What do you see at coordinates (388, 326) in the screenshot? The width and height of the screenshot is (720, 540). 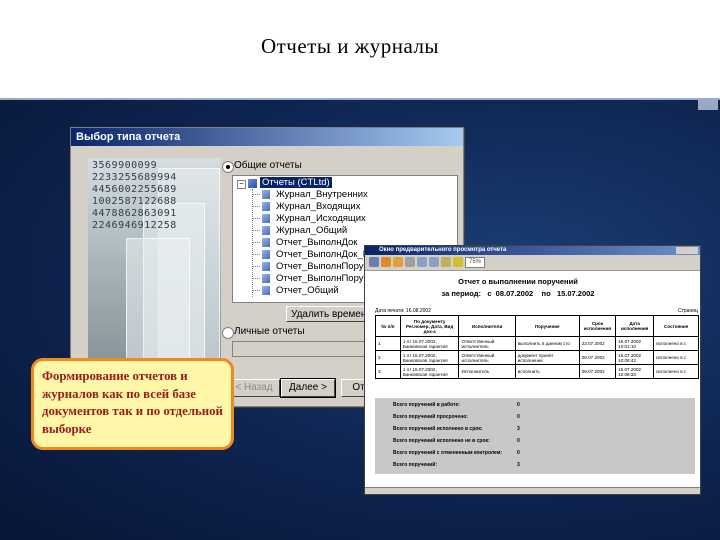 I see `column-header: № п/п` at bounding box center [388, 326].